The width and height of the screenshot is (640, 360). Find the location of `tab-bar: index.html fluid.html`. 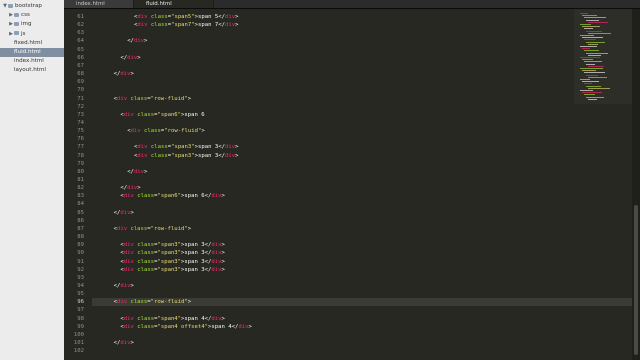

tab-bar: index.html fluid.html is located at coordinates (352, 4).